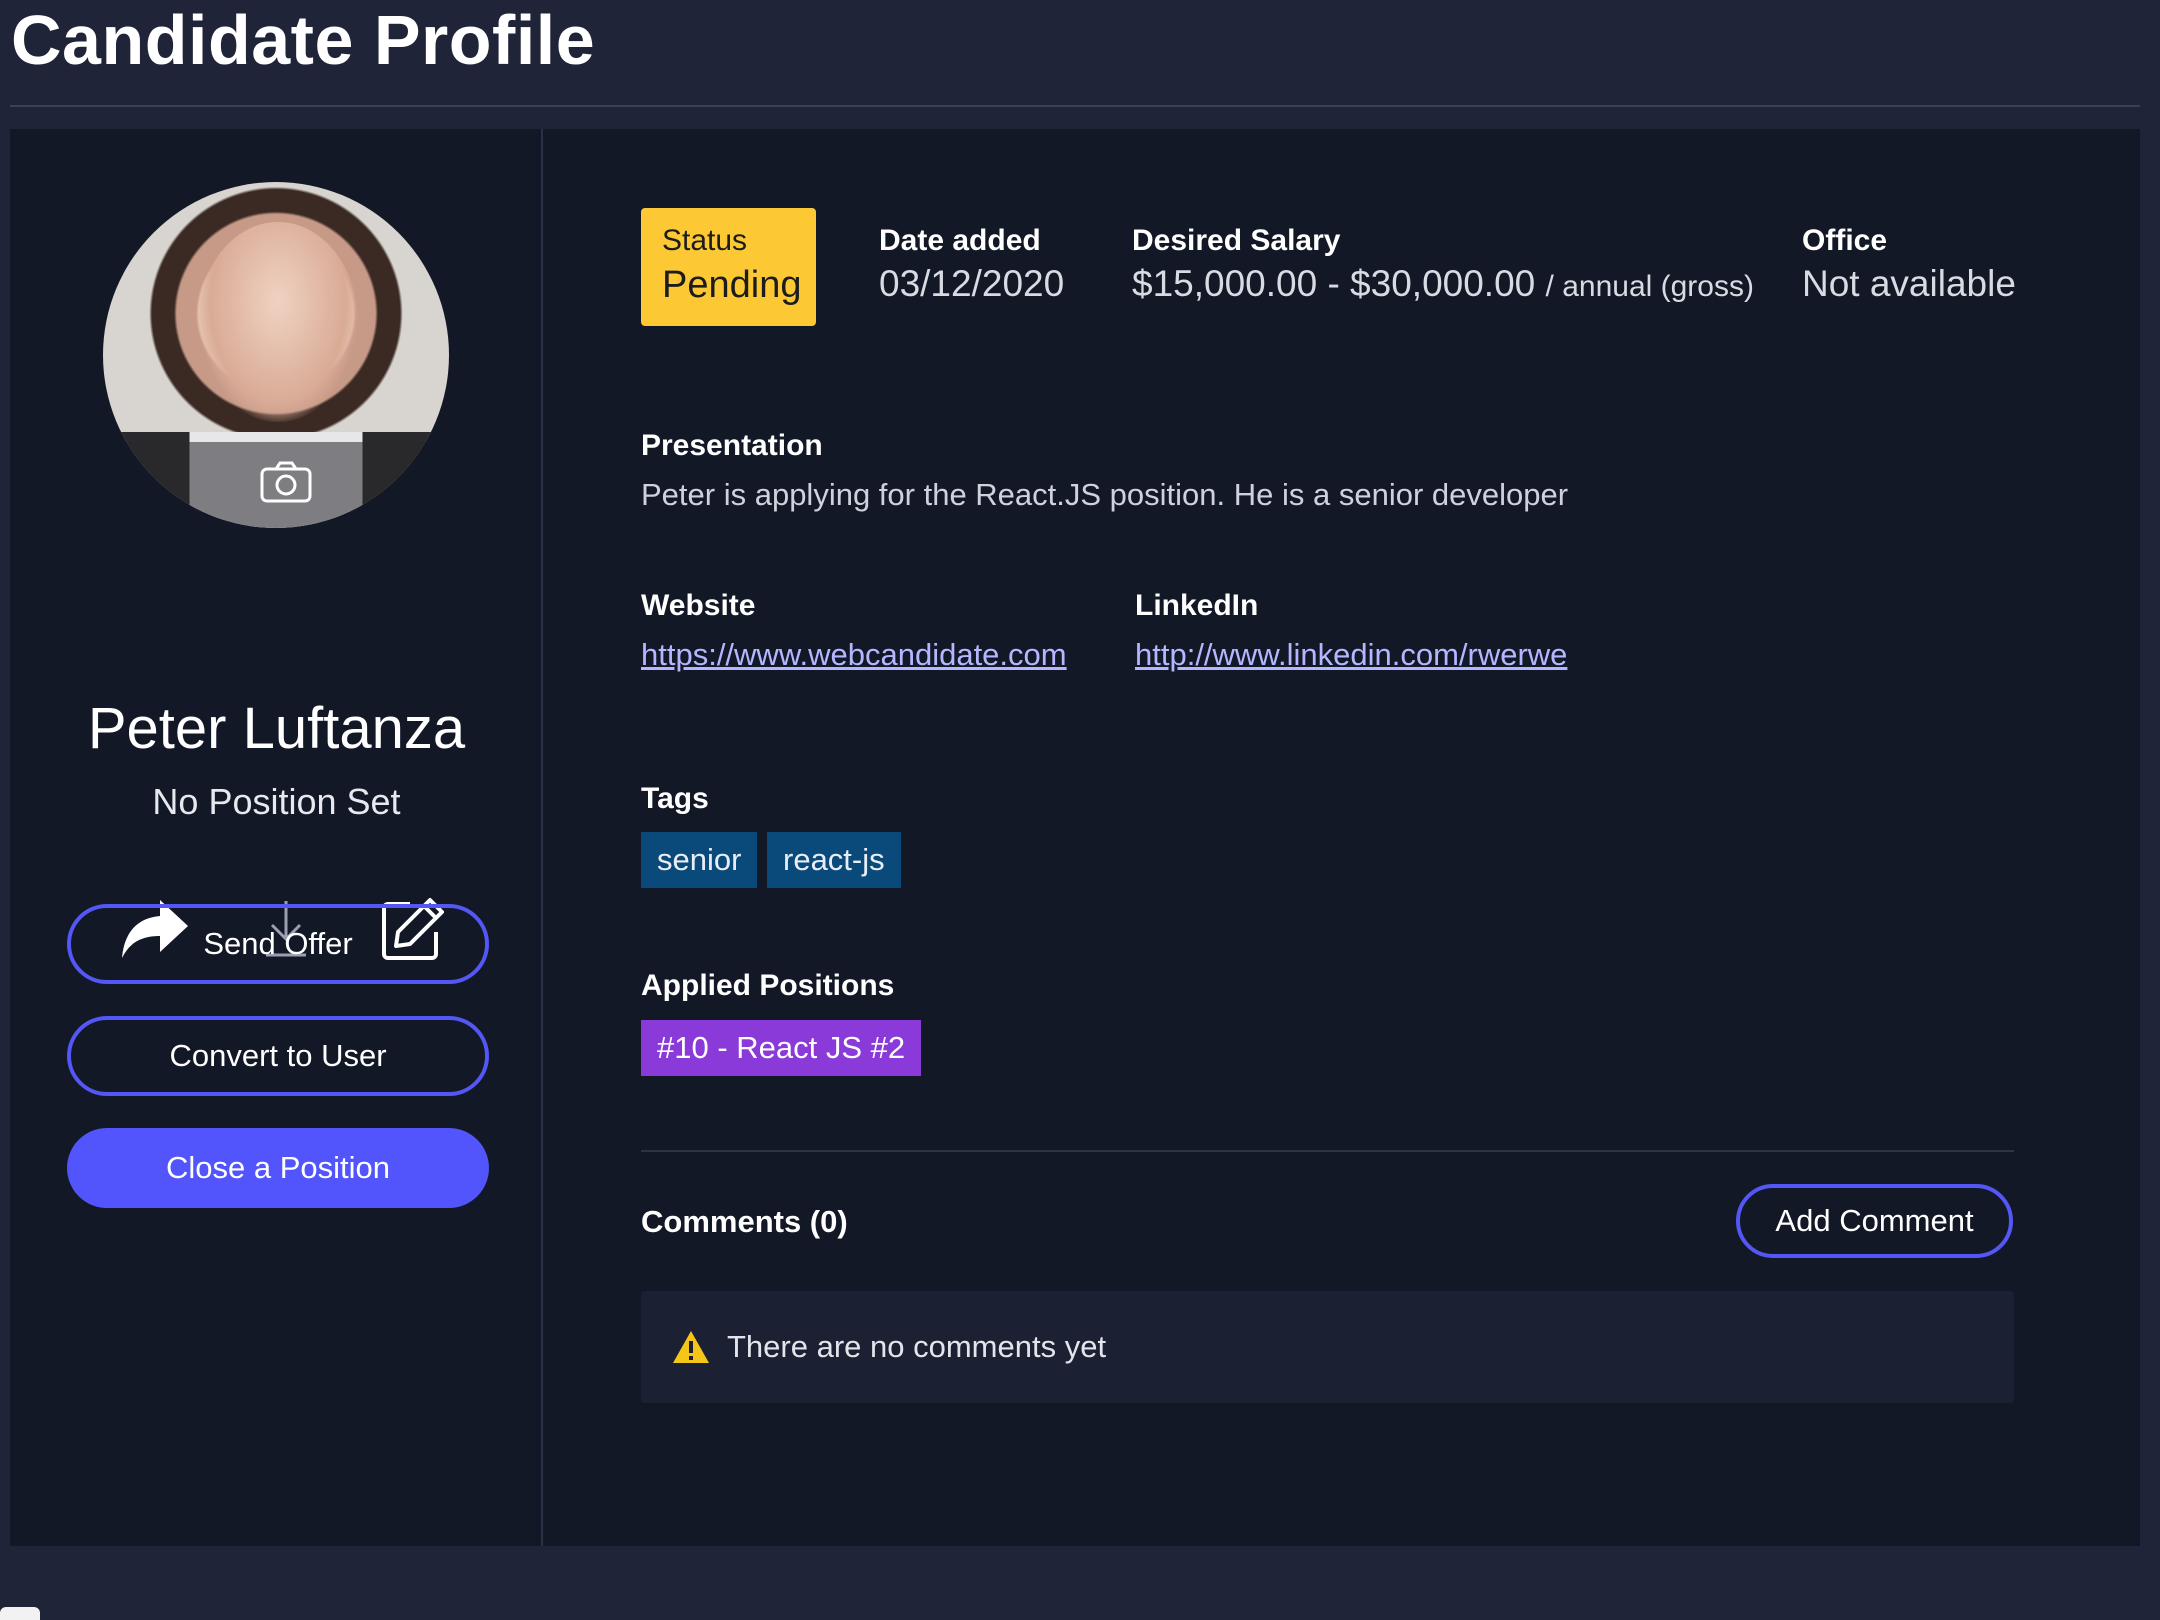 This screenshot has height=1620, width=2160. What do you see at coordinates (675, 798) in the screenshot?
I see `tags-label: Tags` at bounding box center [675, 798].